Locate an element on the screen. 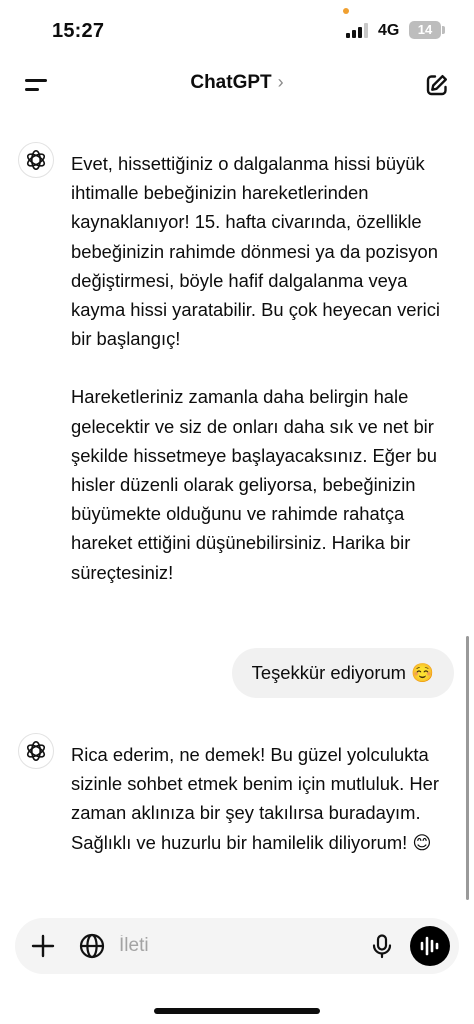  scrollbar is located at coordinates (467, 768).